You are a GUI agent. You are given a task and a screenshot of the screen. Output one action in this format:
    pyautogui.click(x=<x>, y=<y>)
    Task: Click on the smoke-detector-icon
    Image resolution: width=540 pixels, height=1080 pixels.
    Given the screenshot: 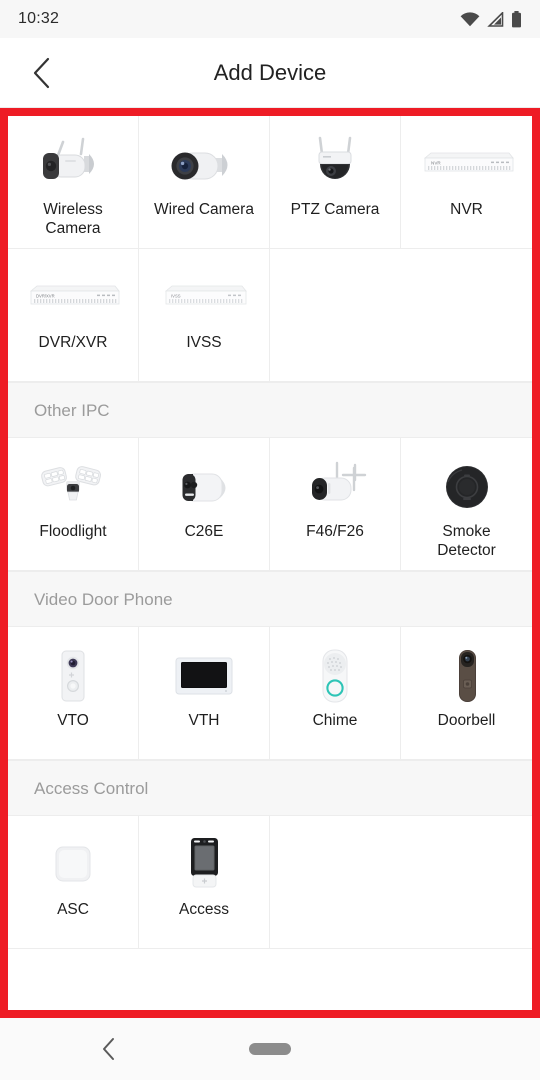 What is the action you would take?
    pyautogui.click(x=467, y=487)
    